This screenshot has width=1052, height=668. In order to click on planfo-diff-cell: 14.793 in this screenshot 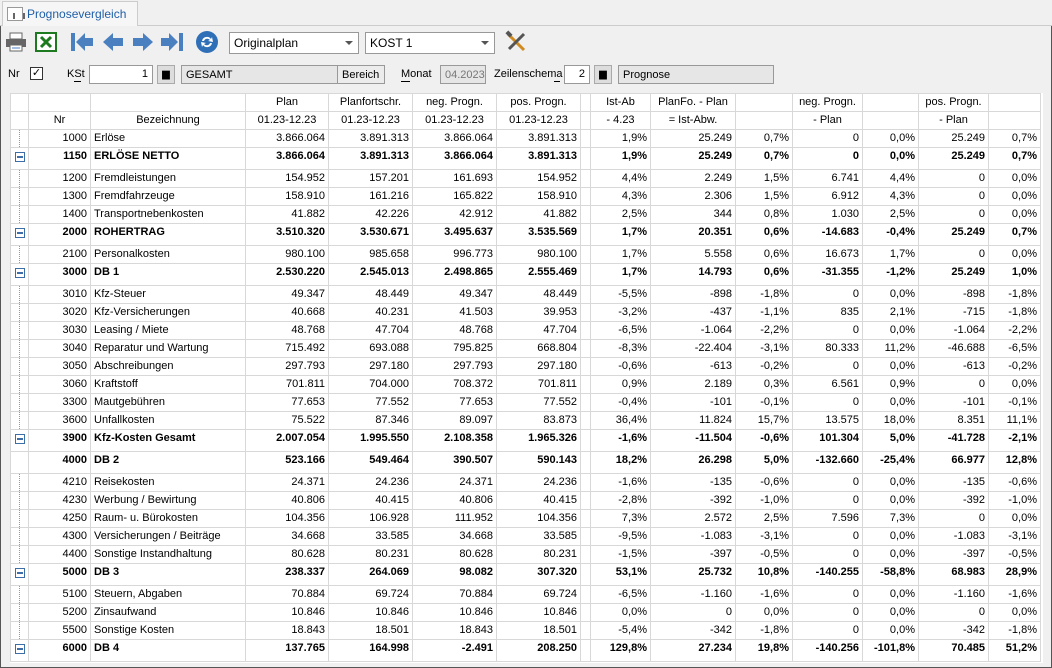, I will do `click(693, 274)`.